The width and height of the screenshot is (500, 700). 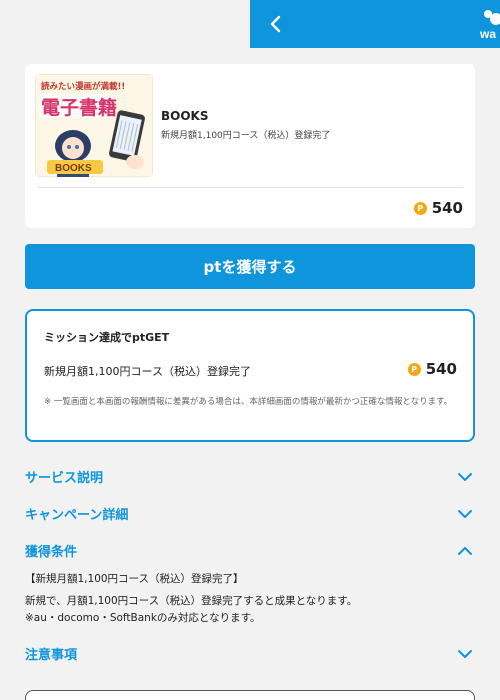 I want to click on bottom-button, so click(x=250, y=695).